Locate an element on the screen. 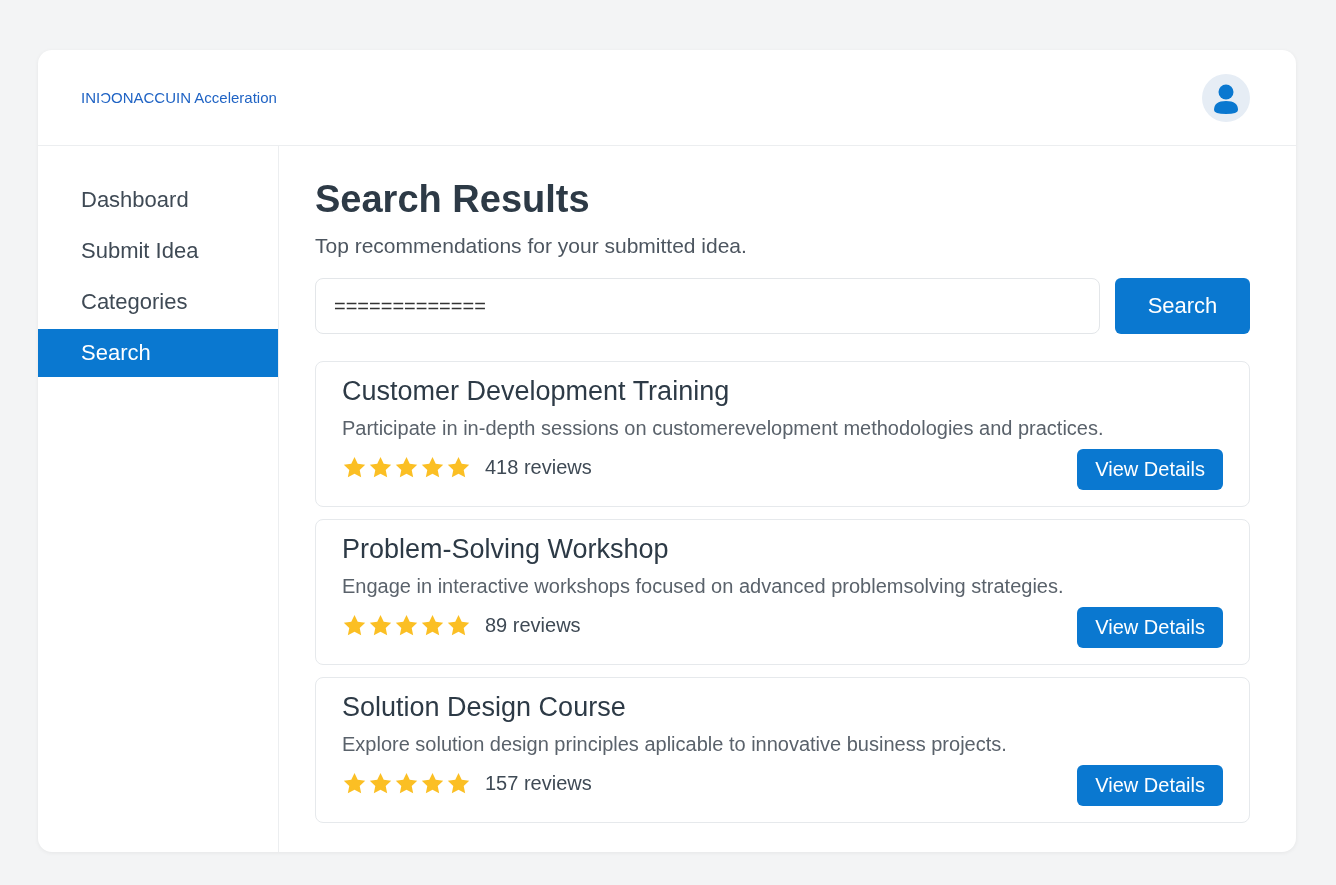  user-avatar-icon is located at coordinates (1226, 97).